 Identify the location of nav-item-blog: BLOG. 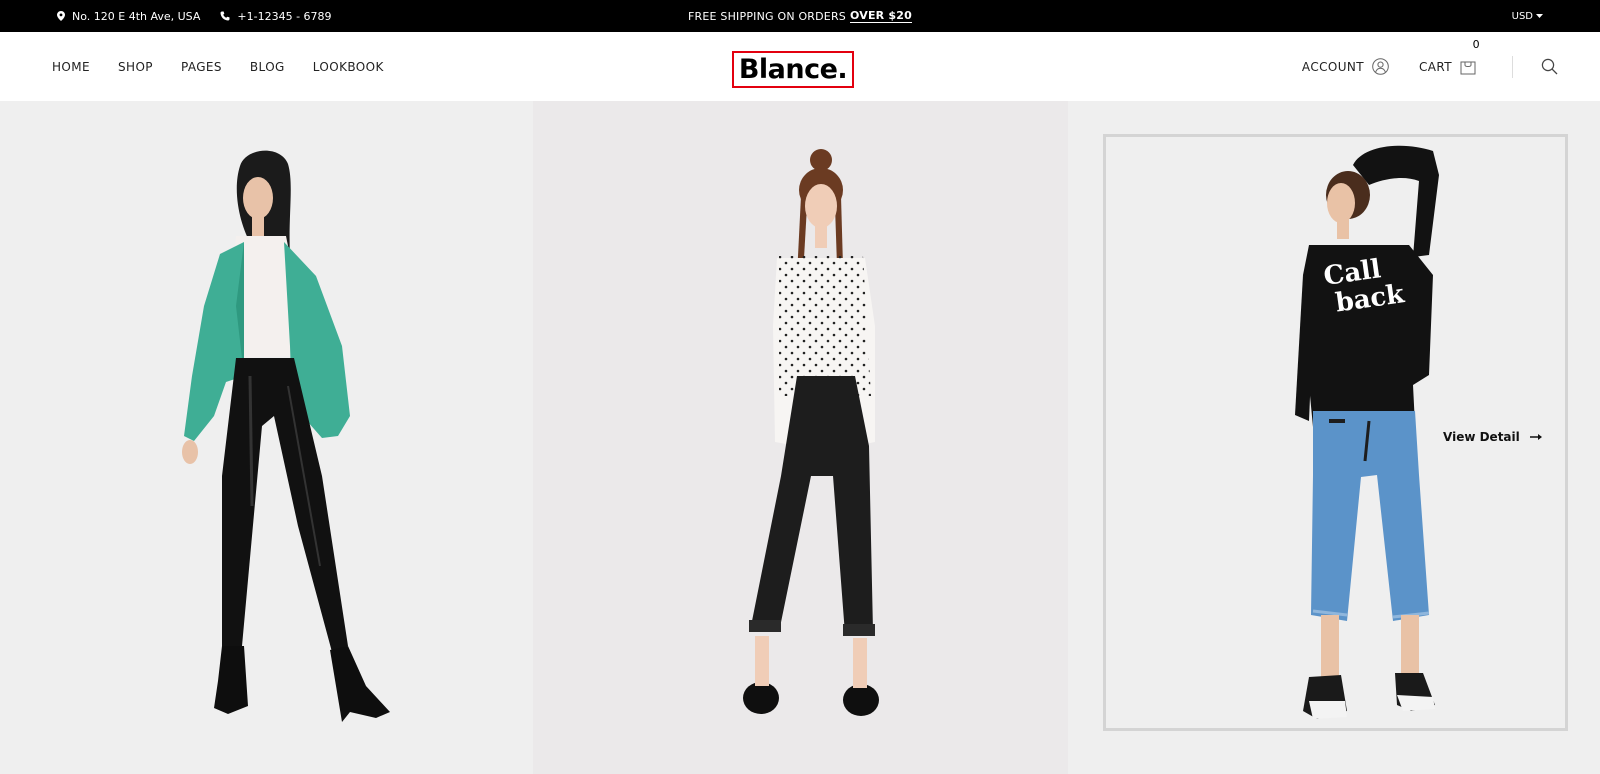
(267, 67).